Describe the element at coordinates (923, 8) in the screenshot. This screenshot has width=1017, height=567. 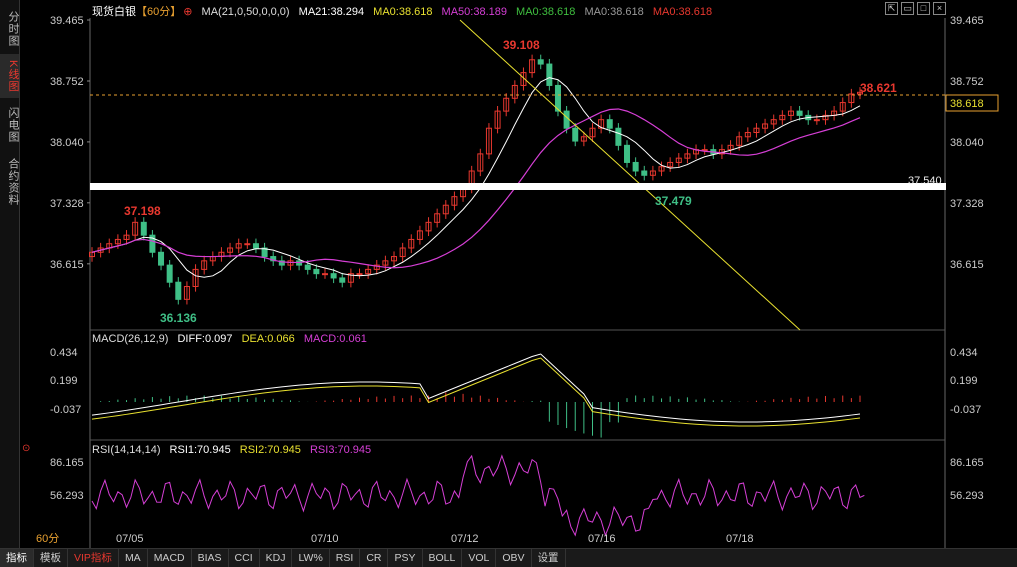
I see `maximize-icon: □` at that location.